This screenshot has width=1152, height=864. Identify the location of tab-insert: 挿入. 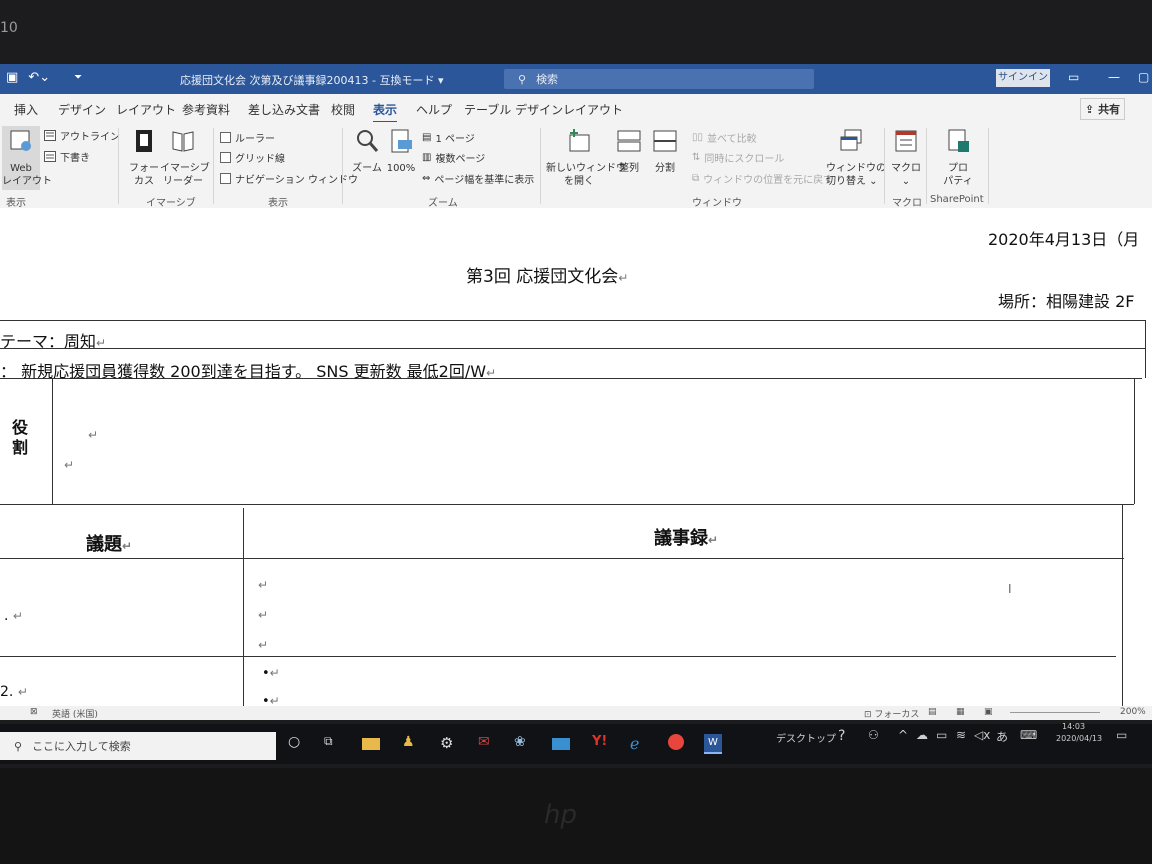
(26, 109).